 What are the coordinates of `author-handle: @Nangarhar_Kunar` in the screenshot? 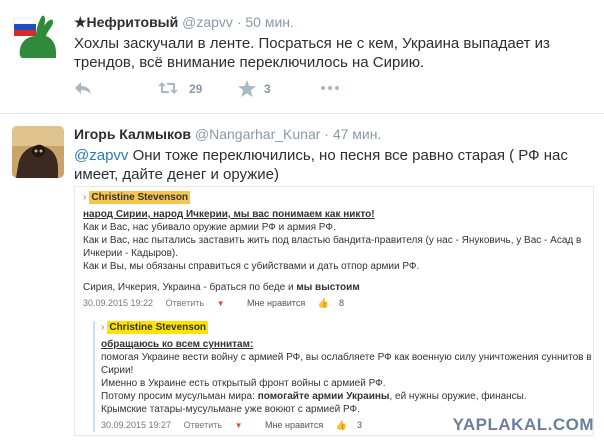 It's located at (258, 134).